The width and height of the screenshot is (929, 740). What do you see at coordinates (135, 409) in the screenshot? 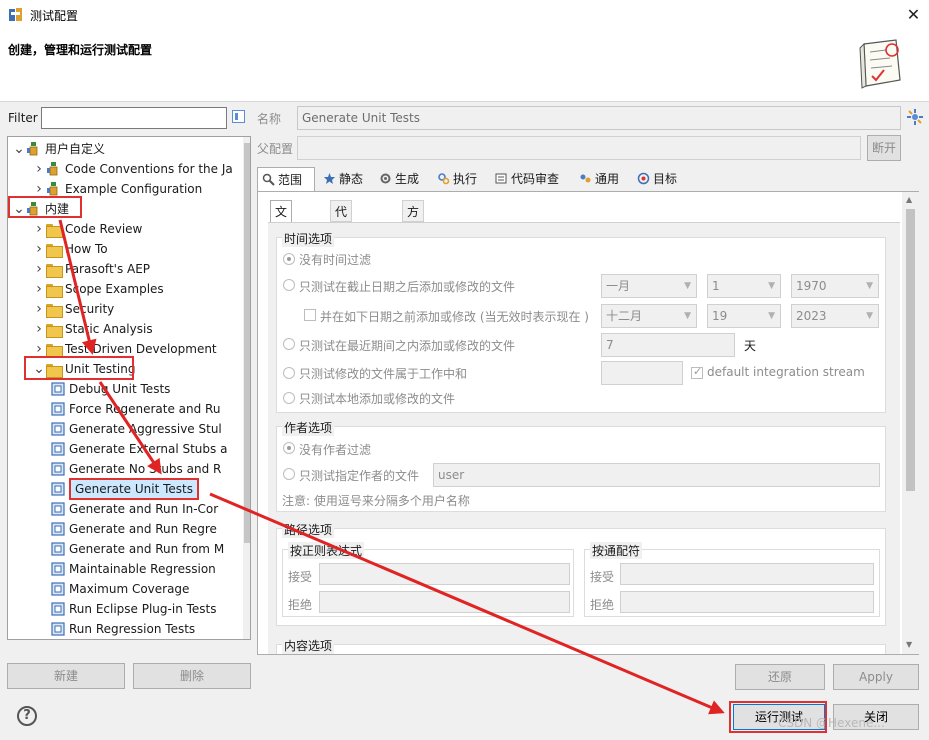
I see `tree-item: Force Regenerate and Ru` at bounding box center [135, 409].